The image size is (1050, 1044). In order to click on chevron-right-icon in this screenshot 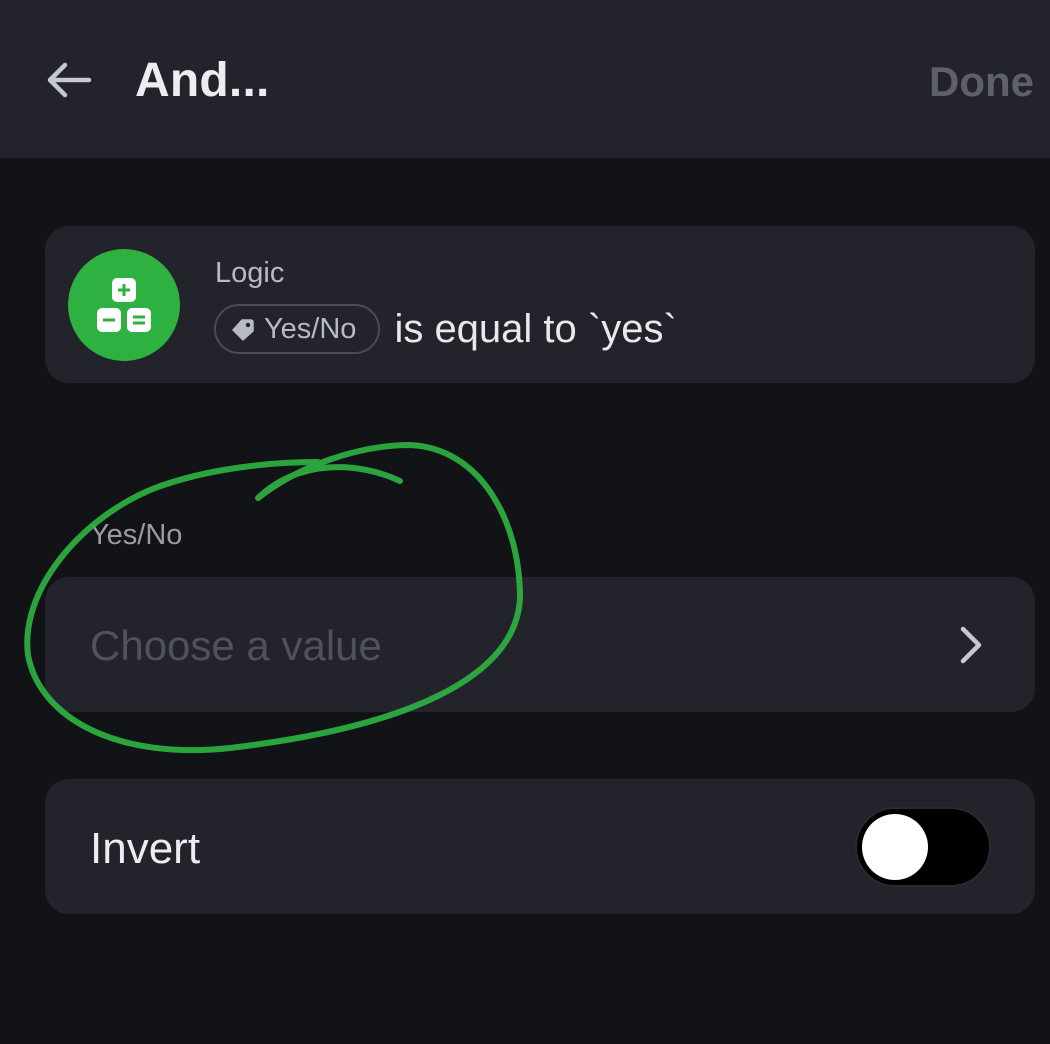, I will do `click(971, 645)`.